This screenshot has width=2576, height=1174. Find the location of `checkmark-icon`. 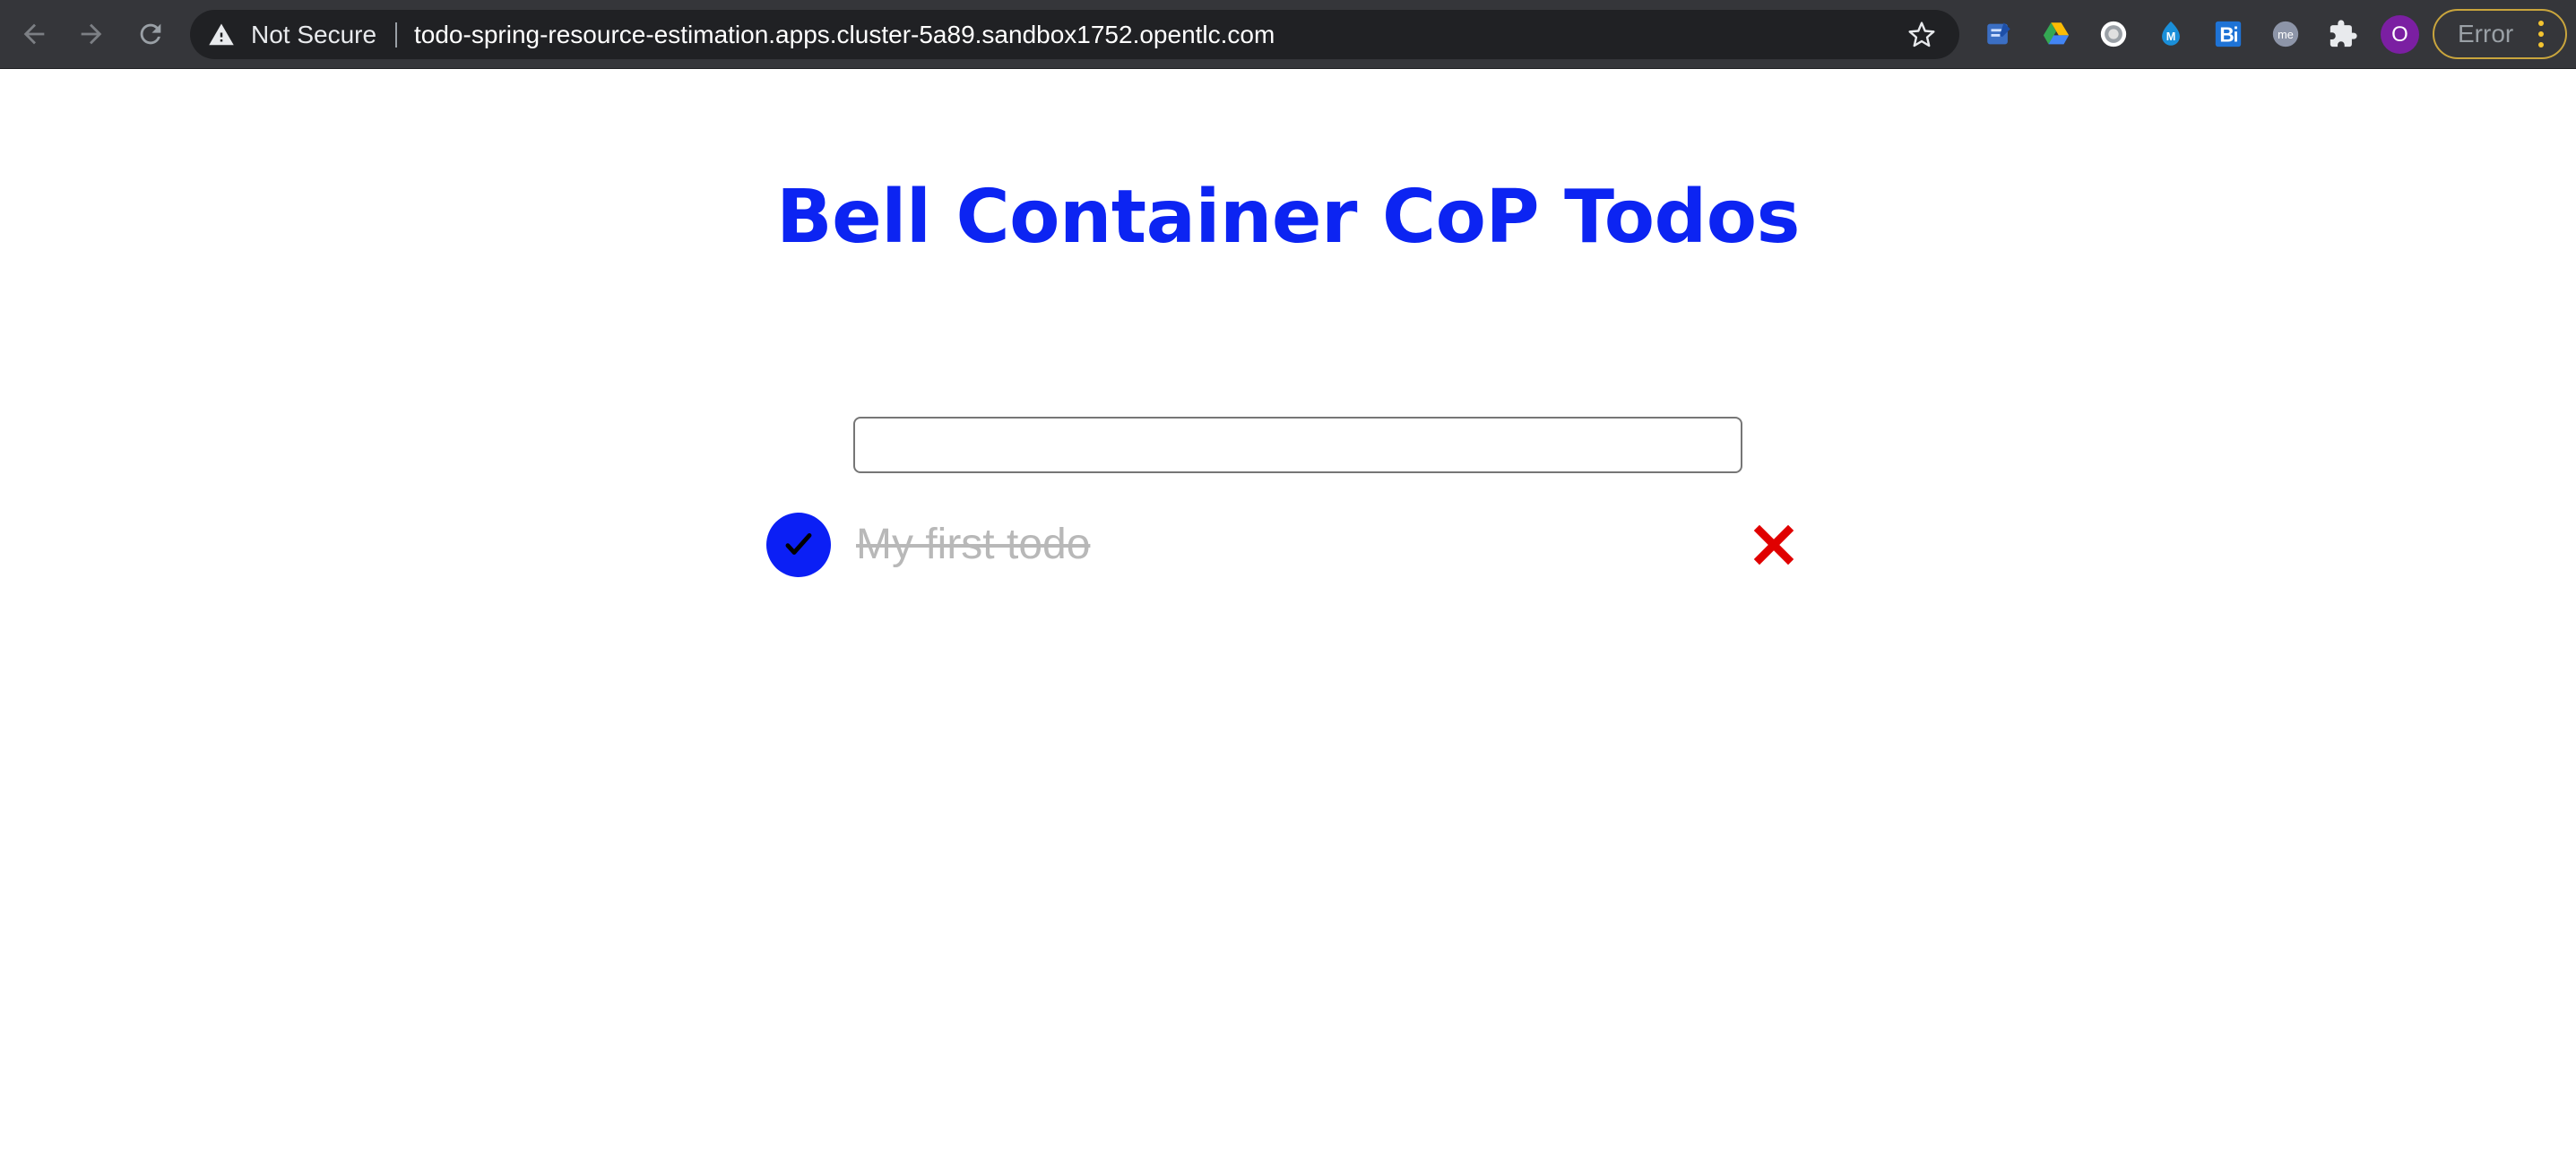

checkmark-icon is located at coordinates (798, 543).